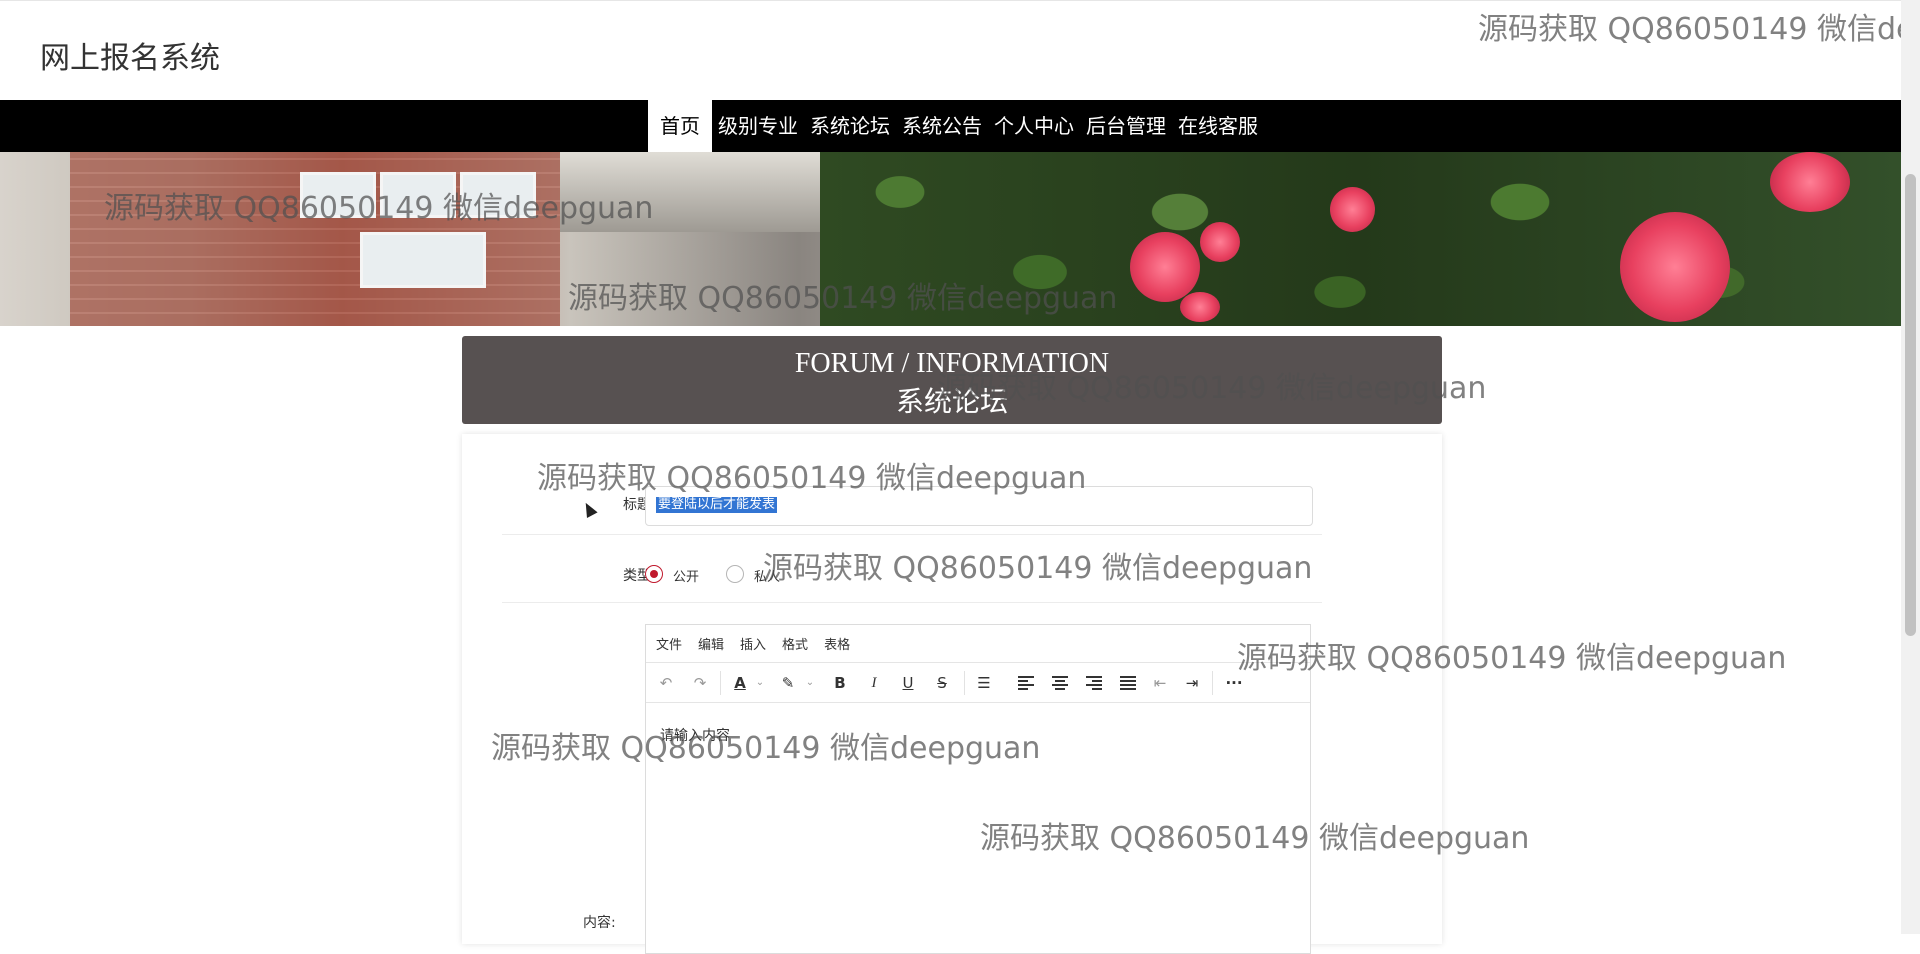 The height and width of the screenshot is (954, 1920). I want to click on nav-bar: 首页 级别专业 系统论坛 系统公告 个人中心 后台管理 在线客服, so click(950, 126).